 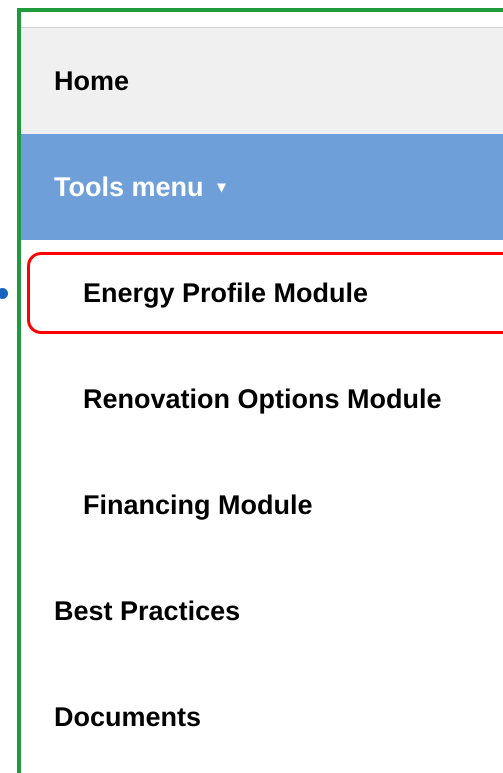 I want to click on caret-icon: ▾, so click(x=222, y=187).